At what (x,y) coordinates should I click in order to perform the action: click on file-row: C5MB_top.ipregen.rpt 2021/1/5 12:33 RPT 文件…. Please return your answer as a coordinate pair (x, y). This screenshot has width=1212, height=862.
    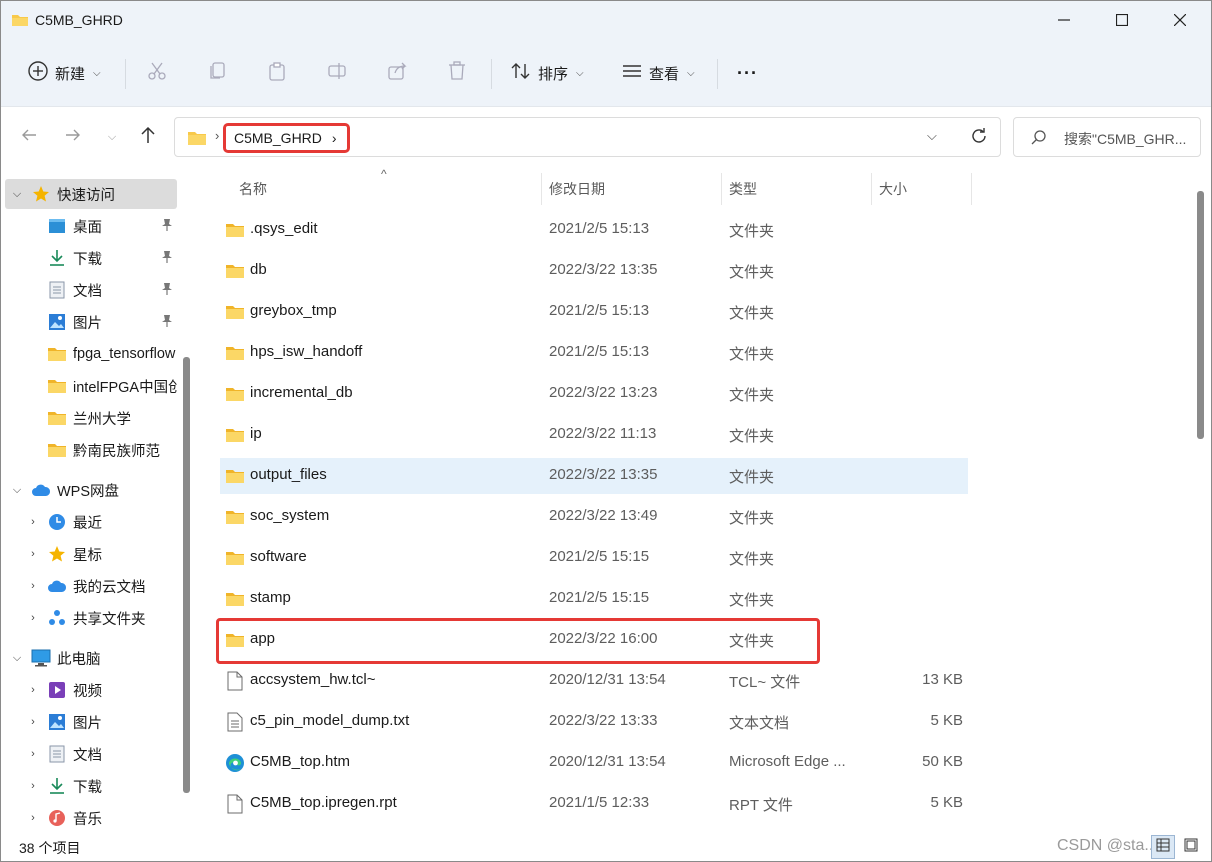
    Looking at the image, I should click on (594, 804).